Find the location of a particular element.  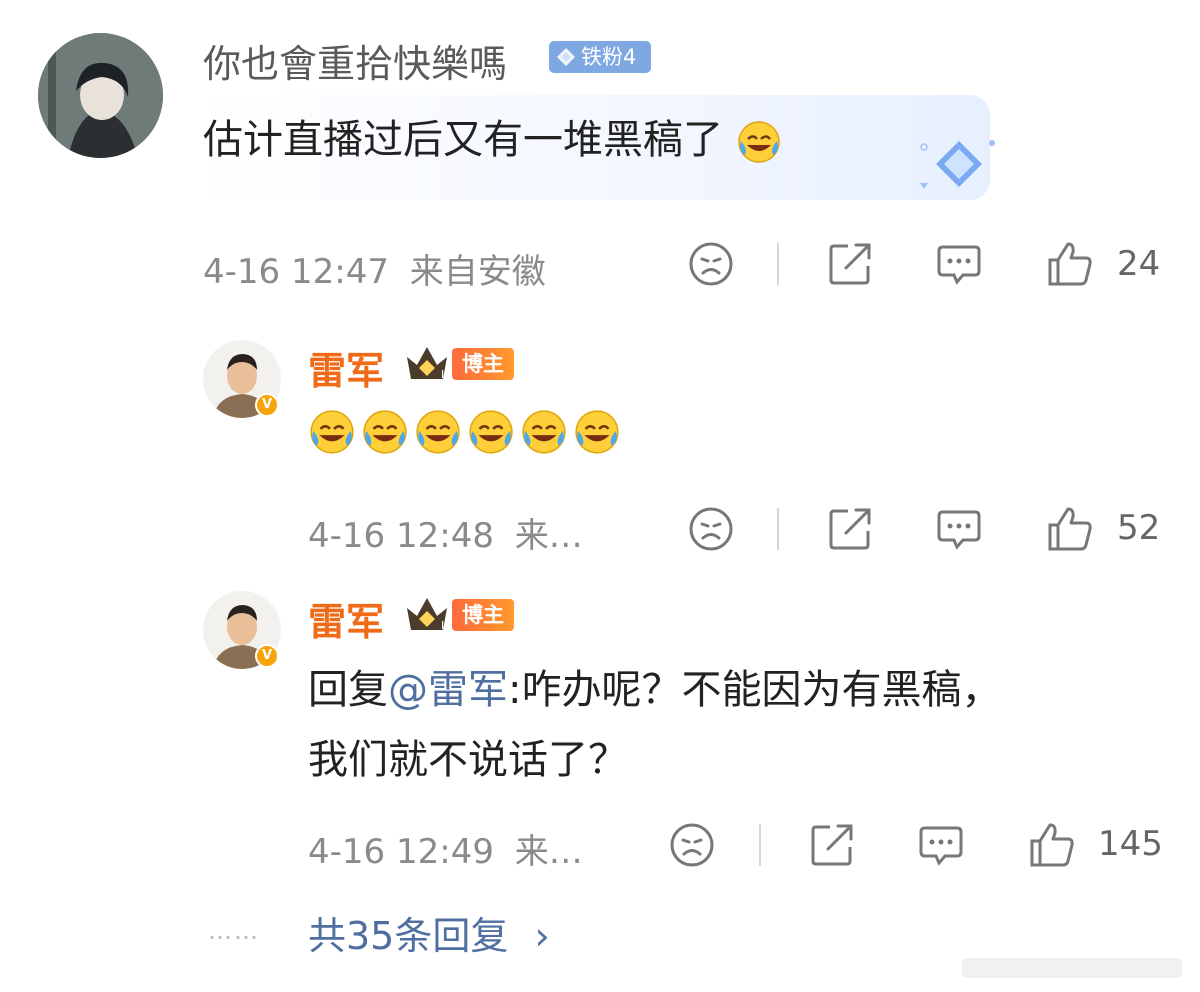

comment-meta: 4-16 12:47 来自安徽 is located at coordinates (374, 268).